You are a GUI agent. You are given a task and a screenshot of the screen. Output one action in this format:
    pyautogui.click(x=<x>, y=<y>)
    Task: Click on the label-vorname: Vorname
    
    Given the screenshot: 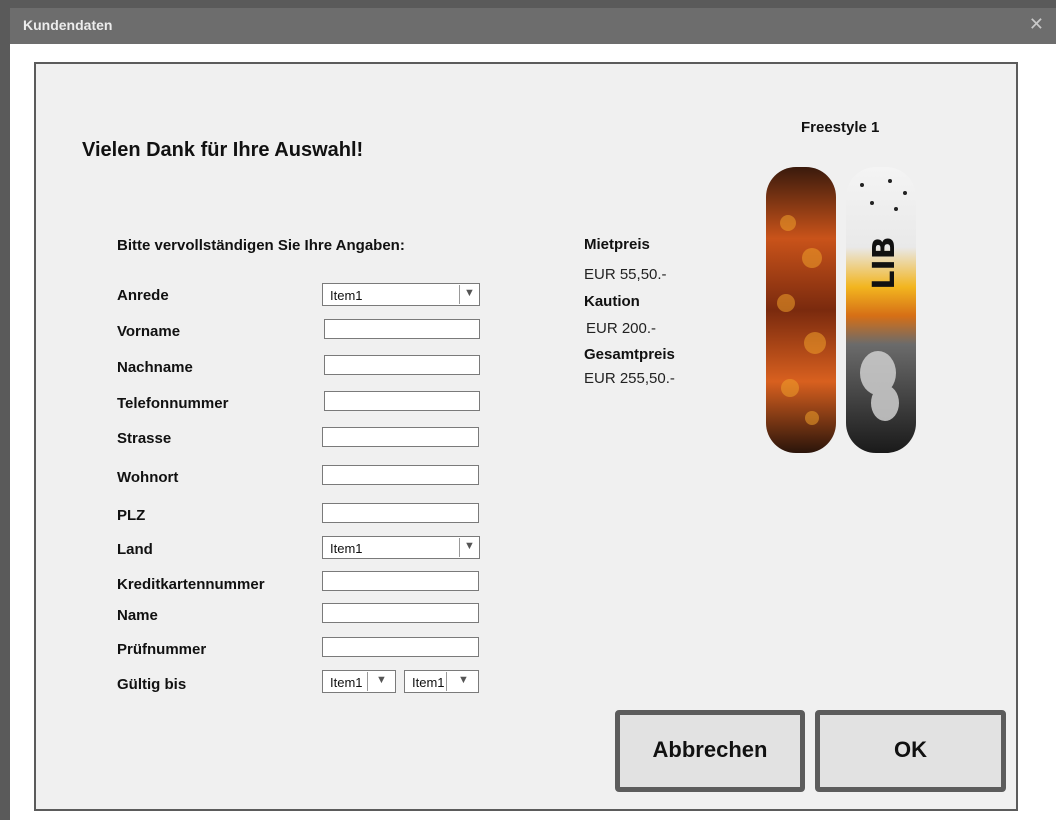 What is the action you would take?
    pyautogui.click(x=149, y=331)
    